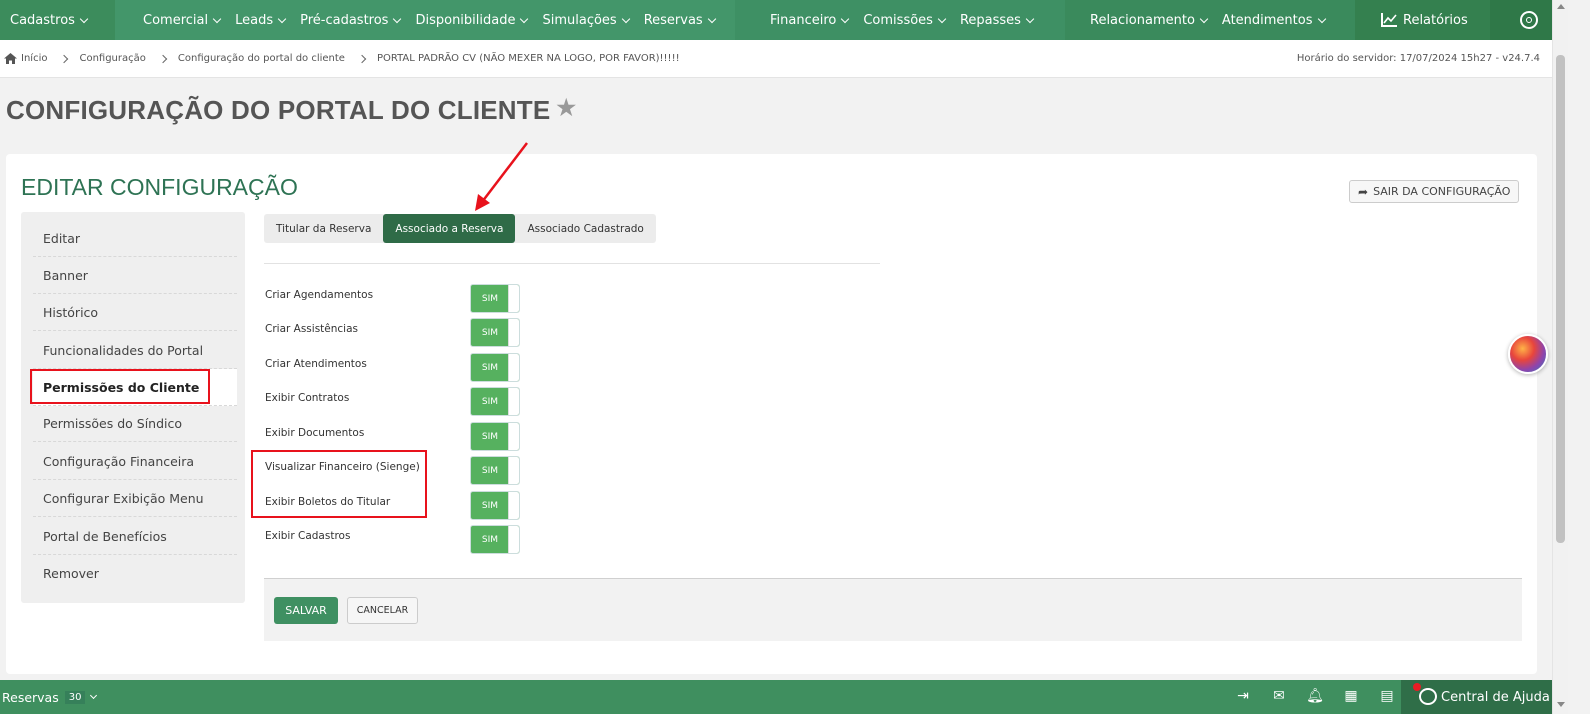 The height and width of the screenshot is (714, 1590). I want to click on breadcrumb-item-configuracao: Configuração, so click(112, 58).